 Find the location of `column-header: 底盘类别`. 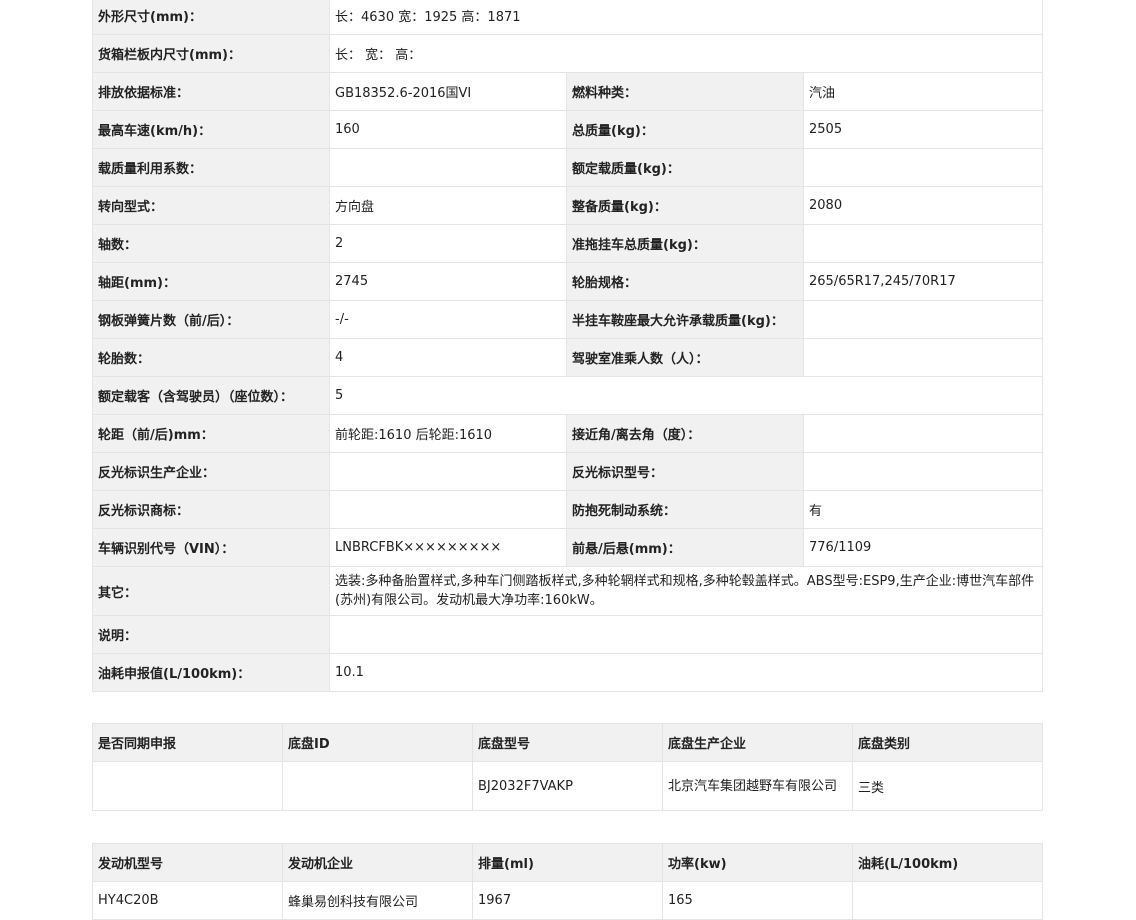

column-header: 底盘类别 is located at coordinates (947, 742).